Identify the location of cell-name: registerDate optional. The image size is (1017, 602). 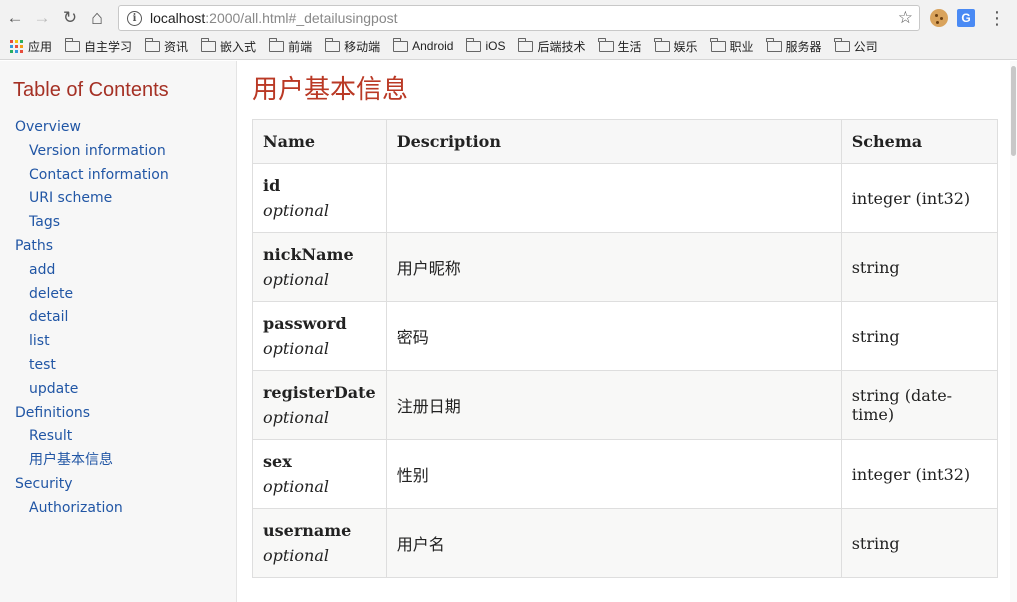
(319, 405).